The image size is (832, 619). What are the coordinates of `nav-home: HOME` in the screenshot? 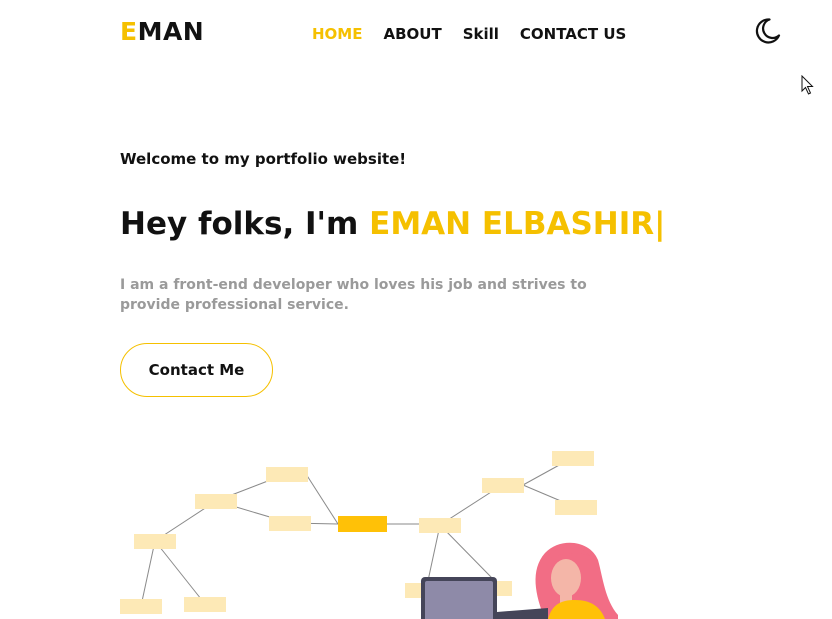 It's located at (337, 34).